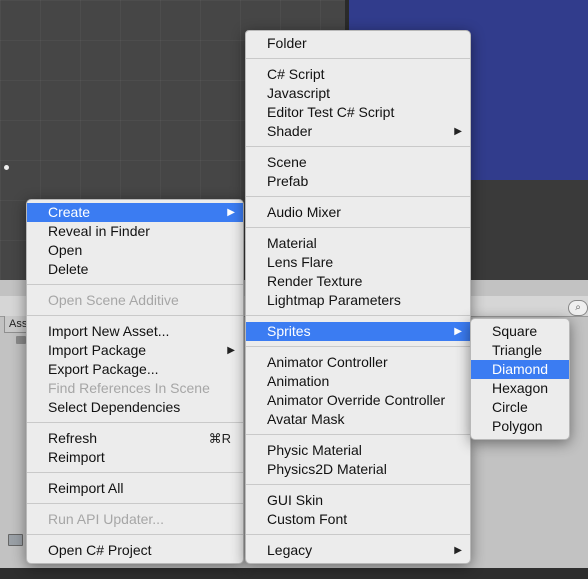  What do you see at coordinates (358, 262) in the screenshot?
I see `menu-item-lens-flare: Lens Flare` at bounding box center [358, 262].